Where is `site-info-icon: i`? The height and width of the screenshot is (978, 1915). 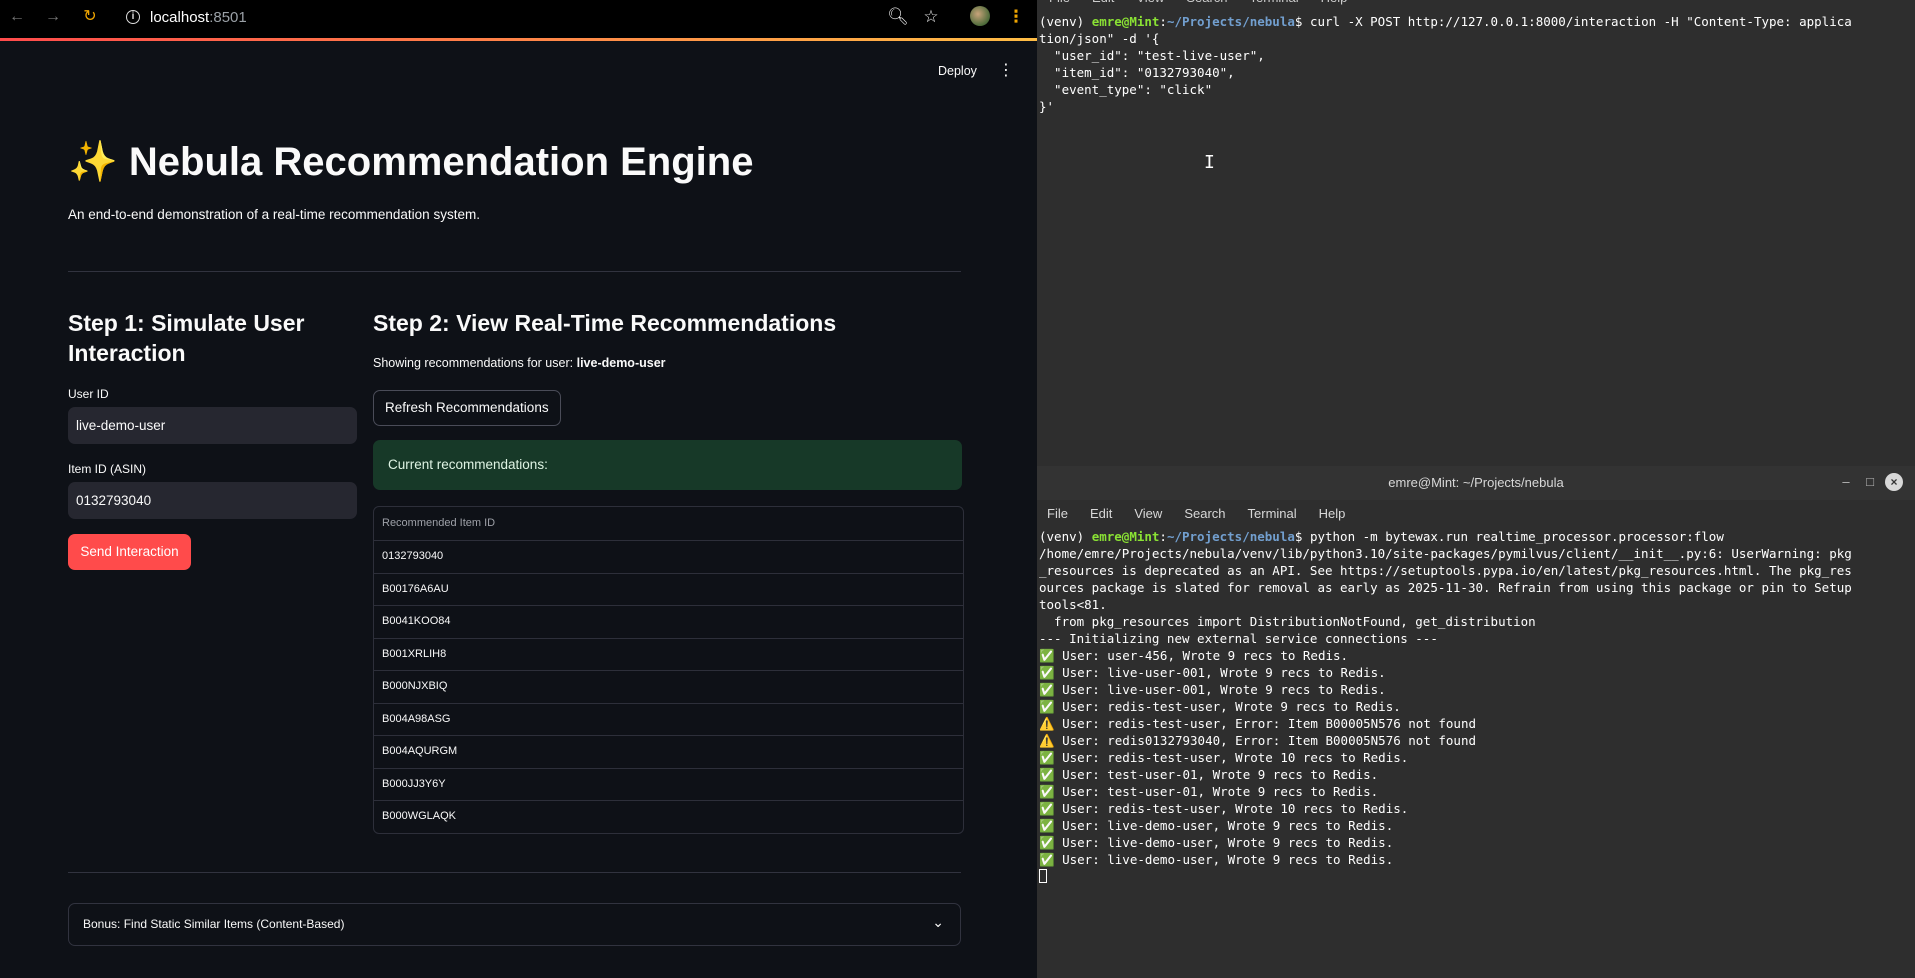 site-info-icon: i is located at coordinates (133, 17).